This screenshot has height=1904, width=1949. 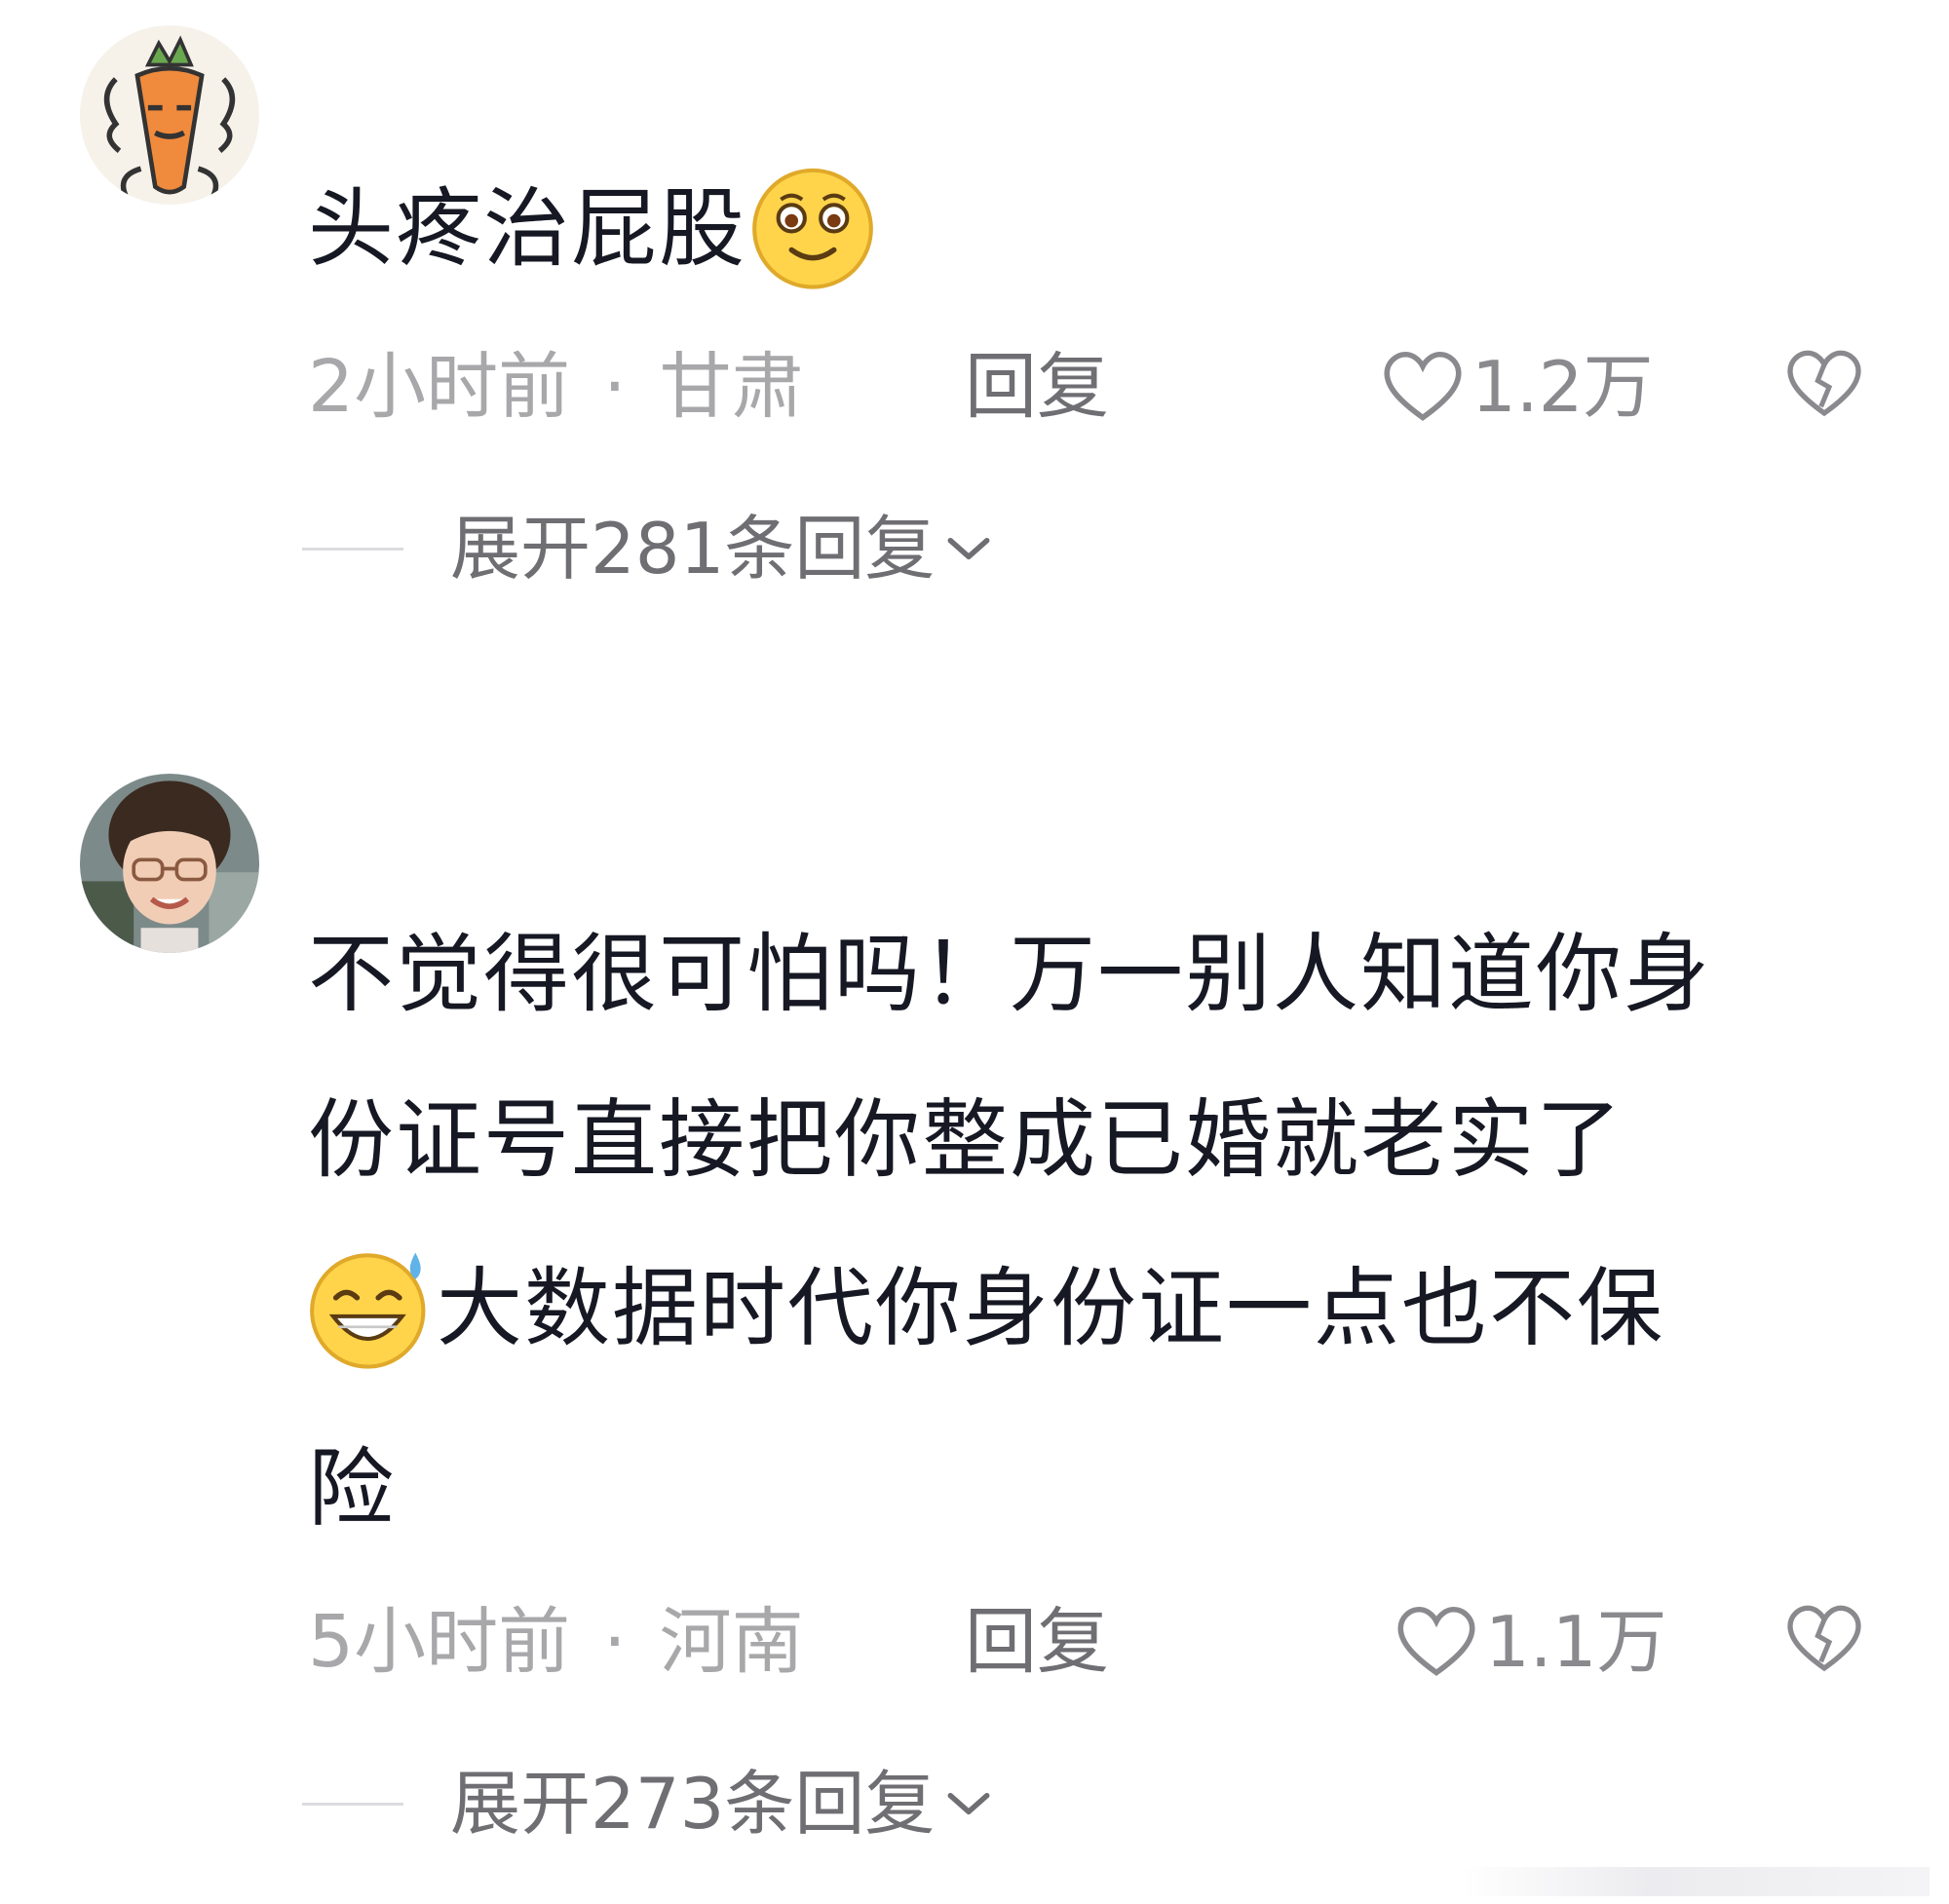 What do you see at coordinates (1010, 974) in the screenshot?
I see `comment-text-line: 不觉得很可怕吗！万一别人知道你身` at bounding box center [1010, 974].